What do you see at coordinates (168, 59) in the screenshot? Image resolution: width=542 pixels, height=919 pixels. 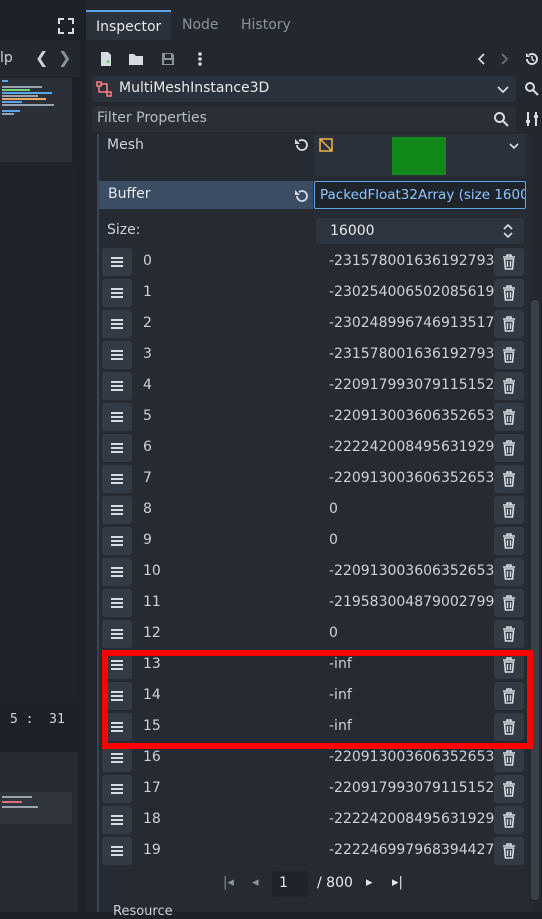 I see `save-icon` at bounding box center [168, 59].